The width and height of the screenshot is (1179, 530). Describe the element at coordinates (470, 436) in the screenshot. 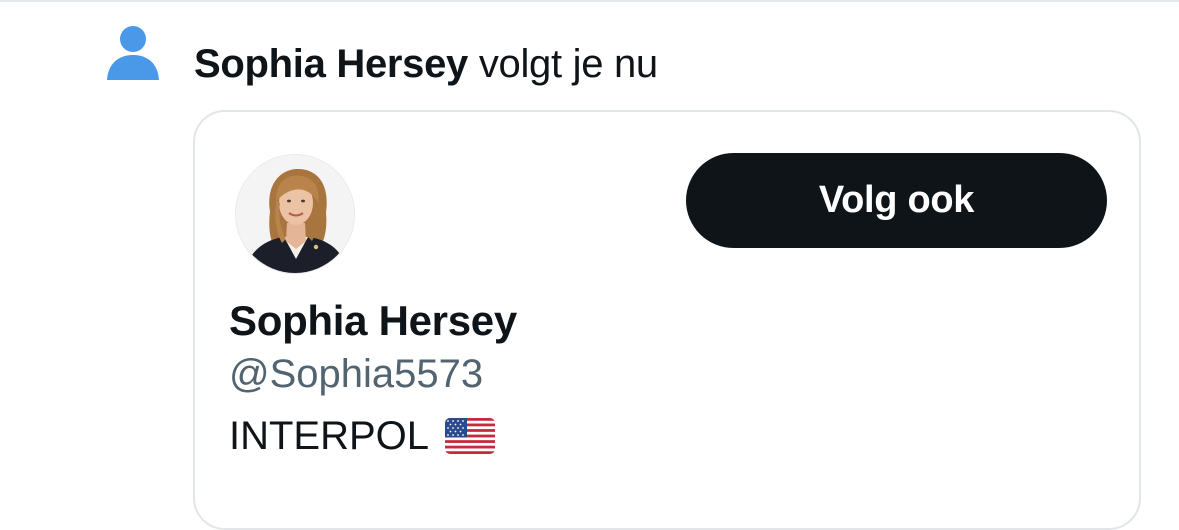

I see `us-flag-icon` at that location.